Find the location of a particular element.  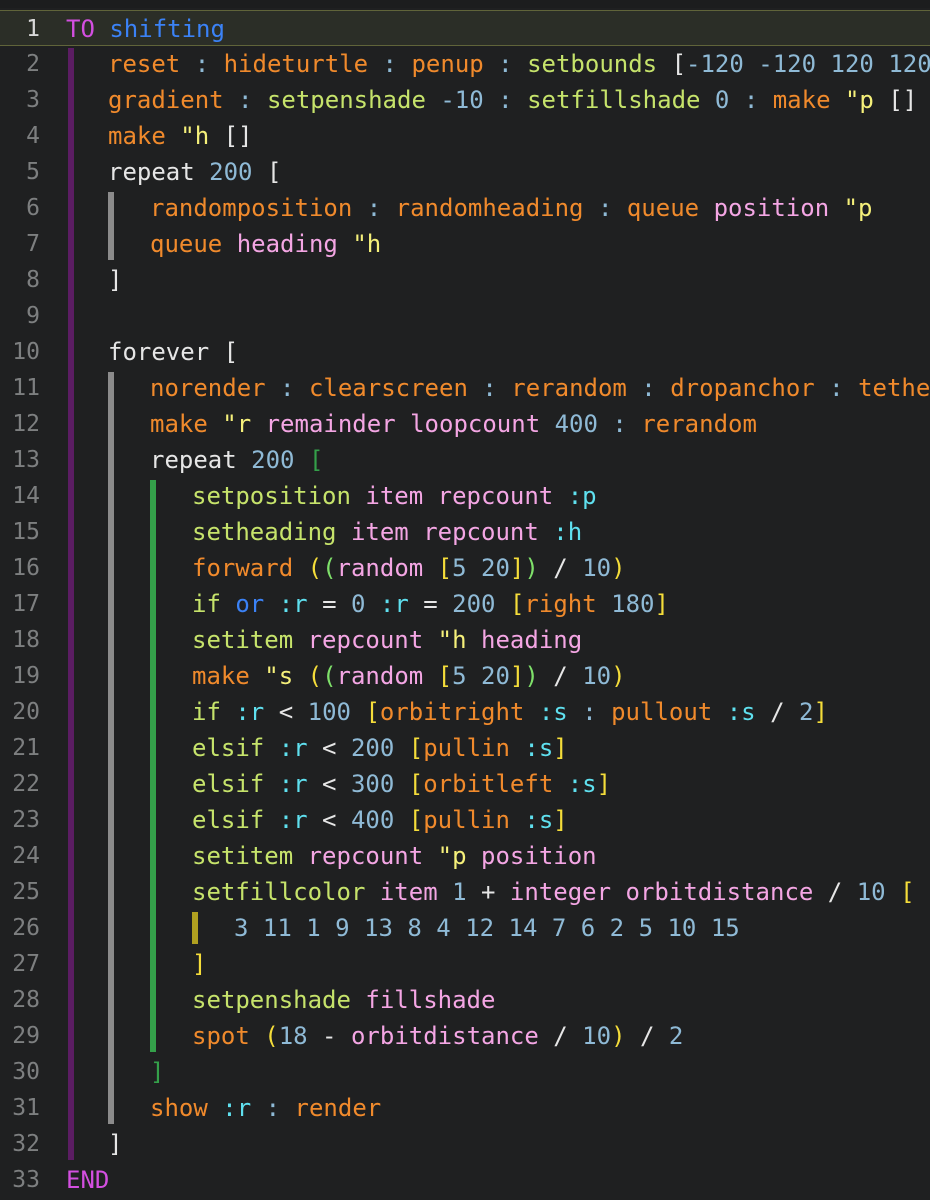

code-token: END is located at coordinates (88, 1180).